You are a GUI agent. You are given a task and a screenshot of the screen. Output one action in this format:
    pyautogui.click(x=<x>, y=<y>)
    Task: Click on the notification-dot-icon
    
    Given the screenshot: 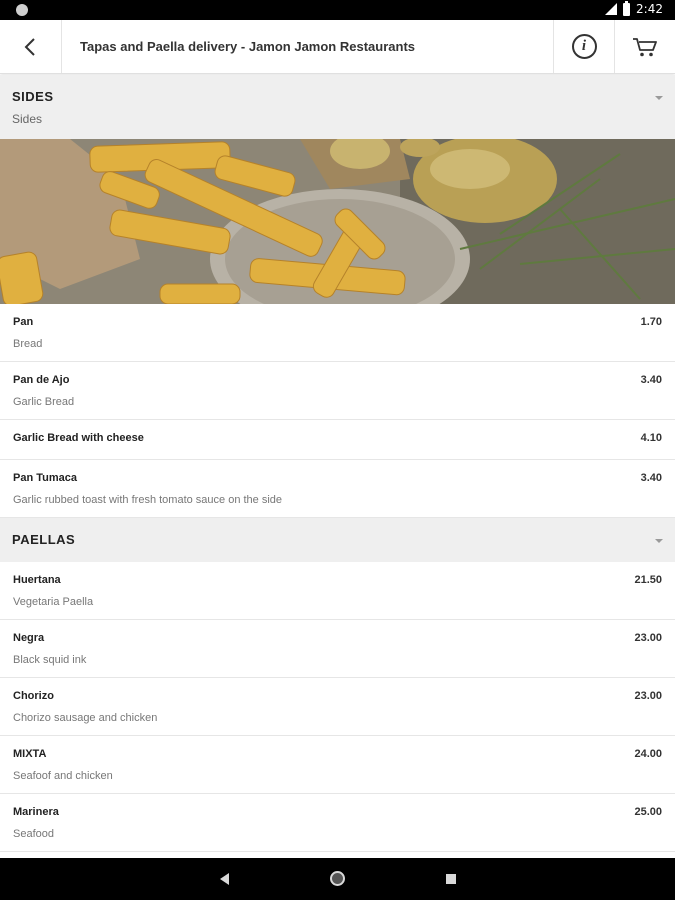 What is the action you would take?
    pyautogui.click(x=22, y=10)
    